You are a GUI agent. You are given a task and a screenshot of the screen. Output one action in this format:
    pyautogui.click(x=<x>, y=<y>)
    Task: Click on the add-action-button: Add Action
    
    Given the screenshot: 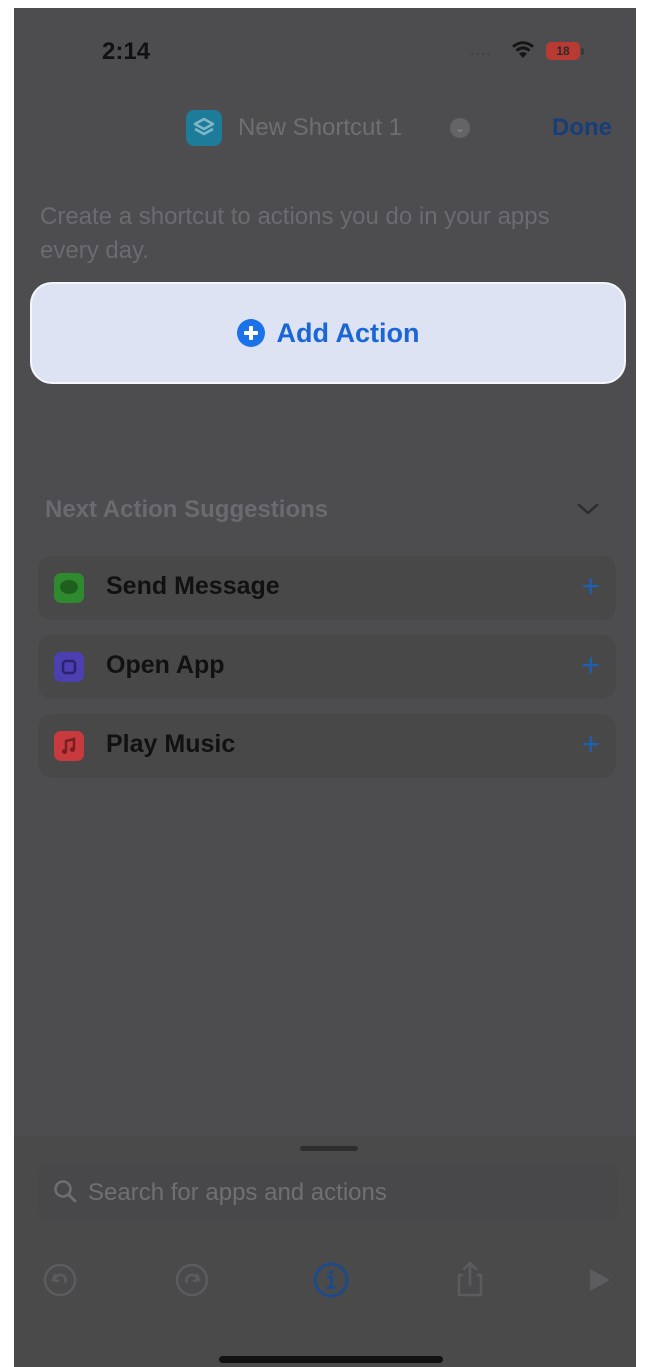 What is the action you would take?
    pyautogui.click(x=328, y=333)
    